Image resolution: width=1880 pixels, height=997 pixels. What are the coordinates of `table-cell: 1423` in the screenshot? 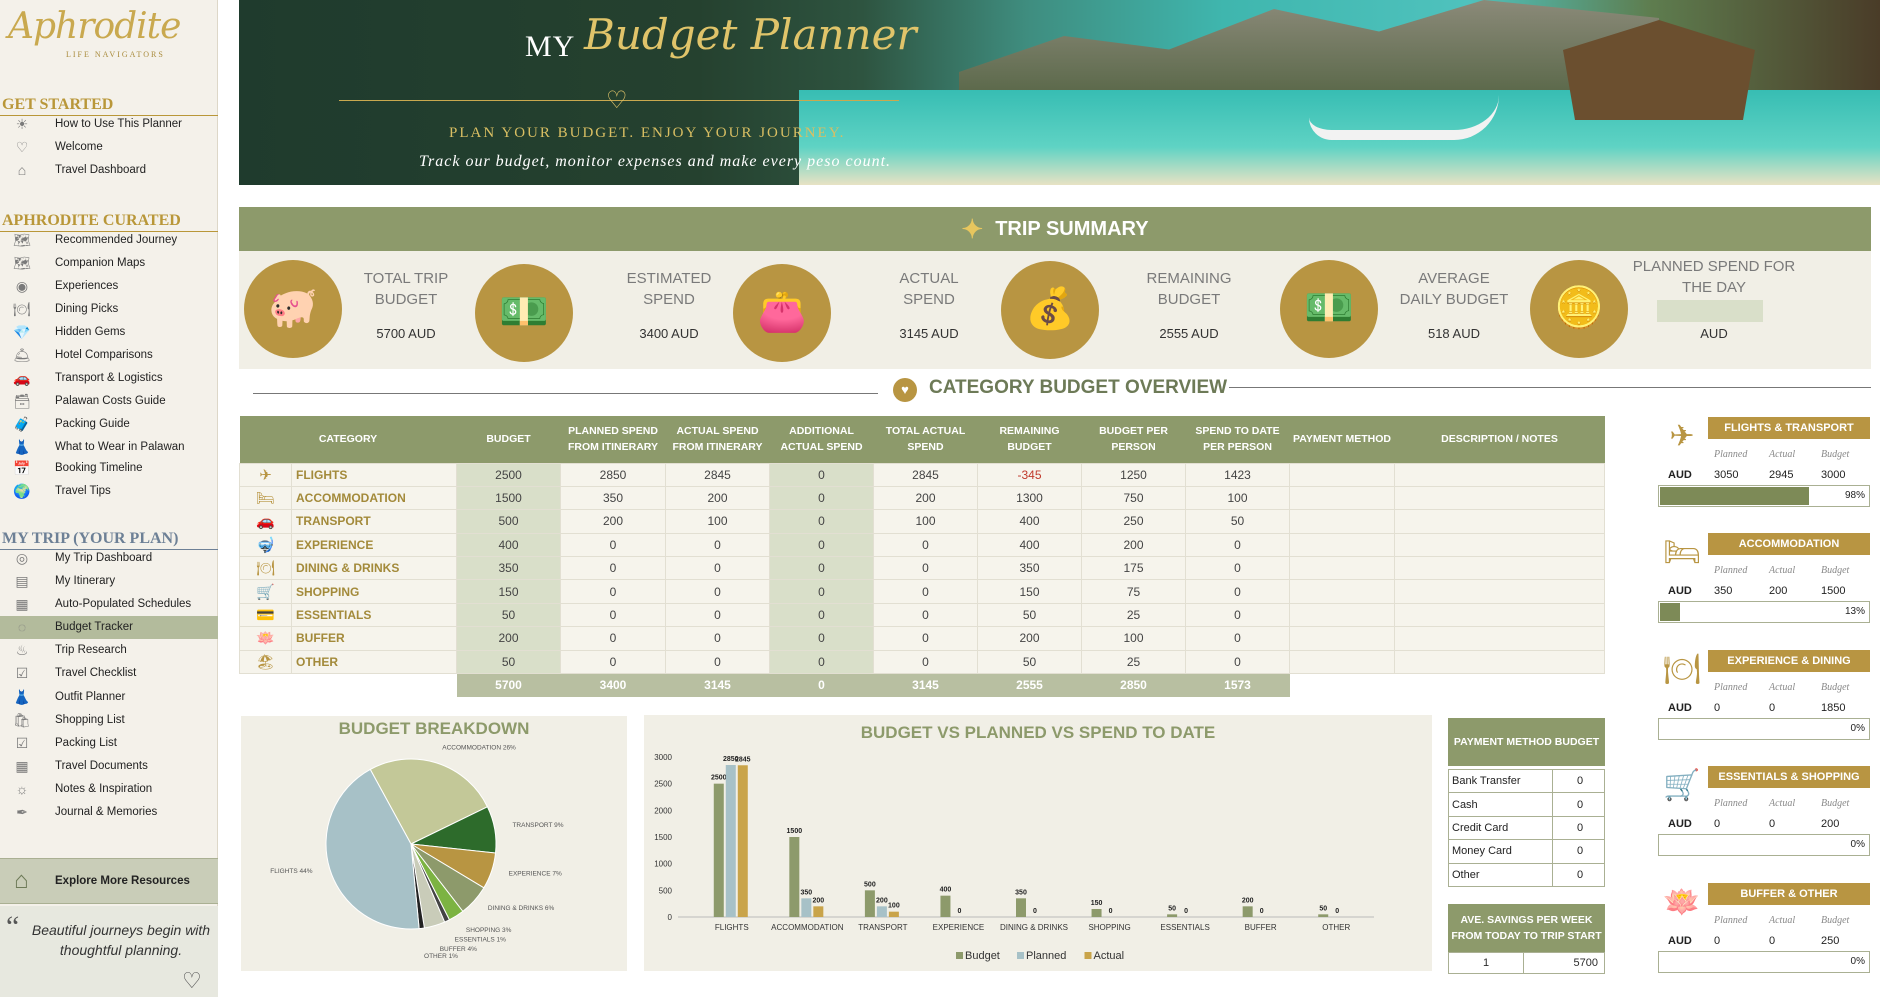 It's located at (1237, 474).